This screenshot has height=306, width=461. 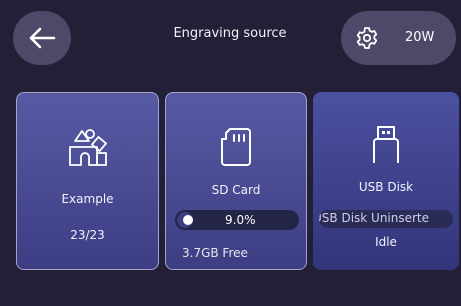 I want to click on sd-card-usage-percent: 9.0%, so click(x=240, y=220).